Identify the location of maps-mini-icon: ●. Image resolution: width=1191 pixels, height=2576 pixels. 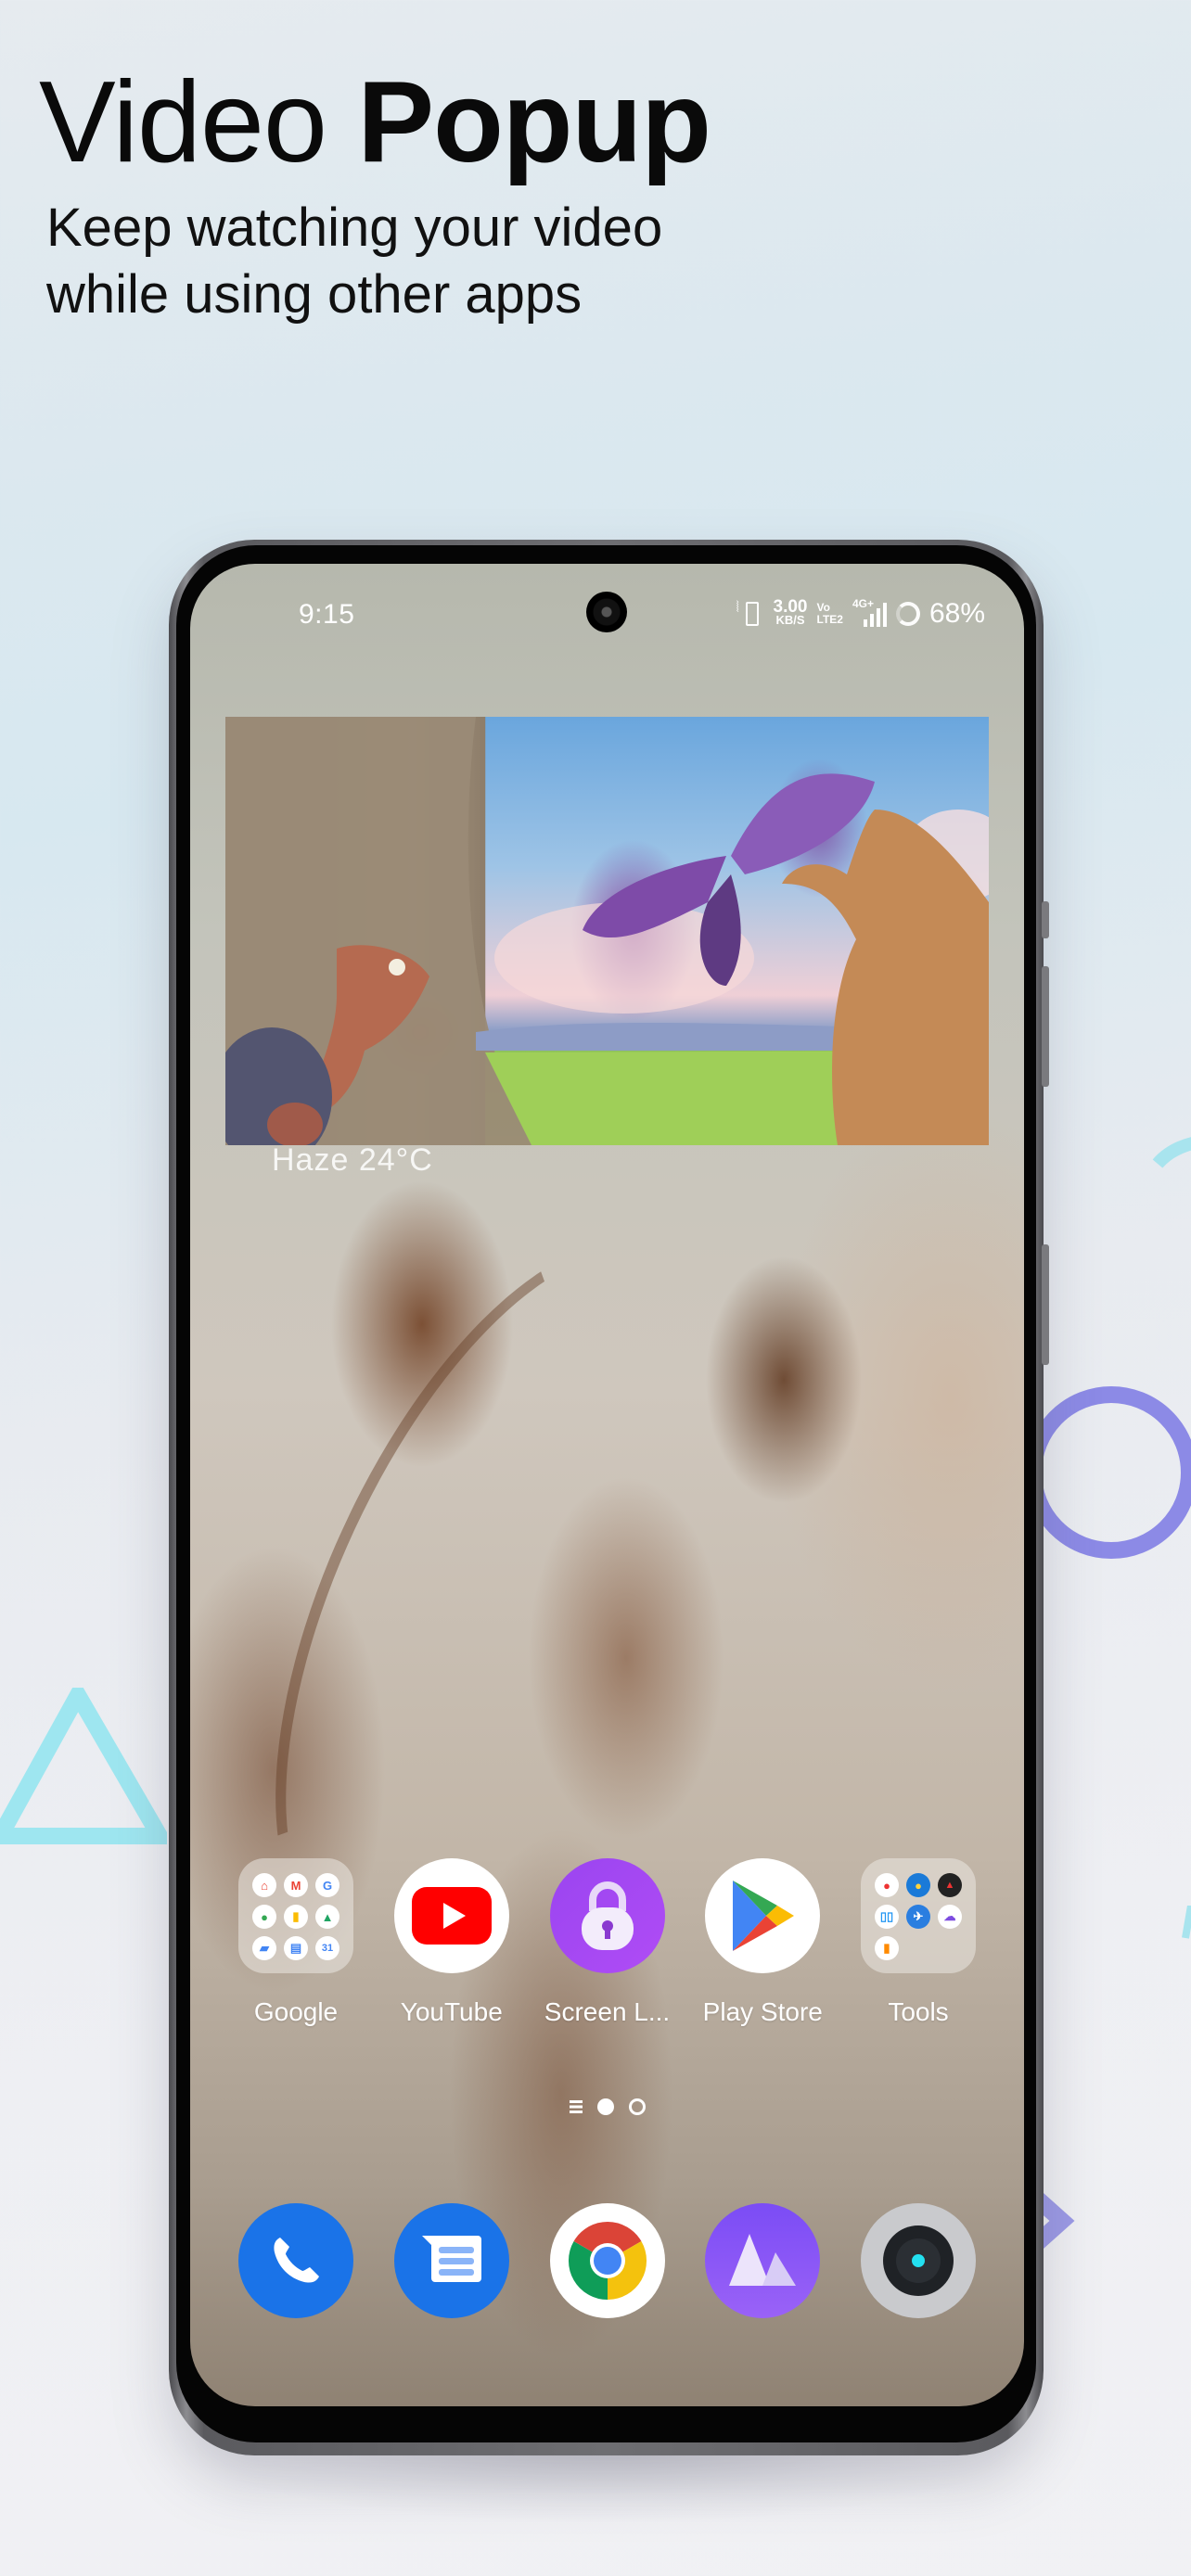
(264, 1917).